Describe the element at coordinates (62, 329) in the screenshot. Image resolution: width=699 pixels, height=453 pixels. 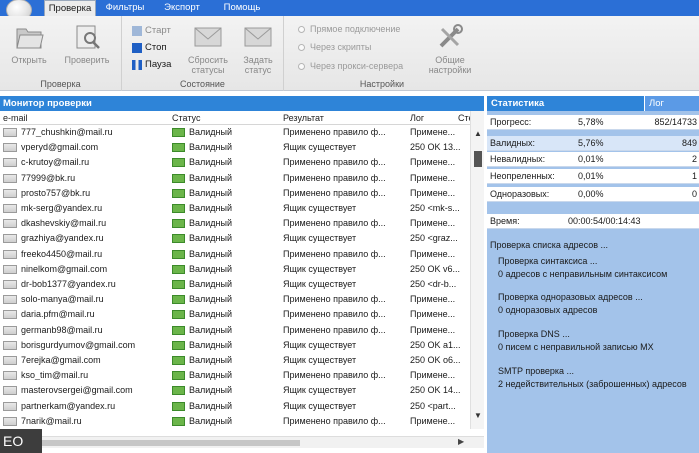
I see `cell-email: germanb98@mail.ru` at that location.